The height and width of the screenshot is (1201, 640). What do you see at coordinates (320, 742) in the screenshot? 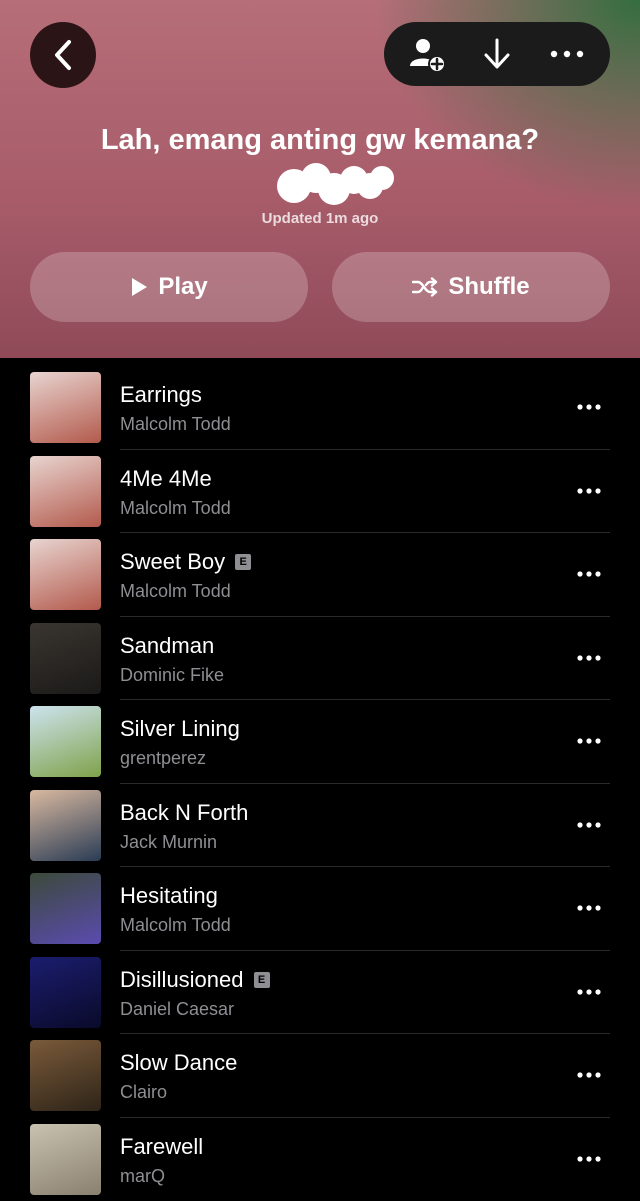
I see `song-row: Silver Lining grentperez` at bounding box center [320, 742].